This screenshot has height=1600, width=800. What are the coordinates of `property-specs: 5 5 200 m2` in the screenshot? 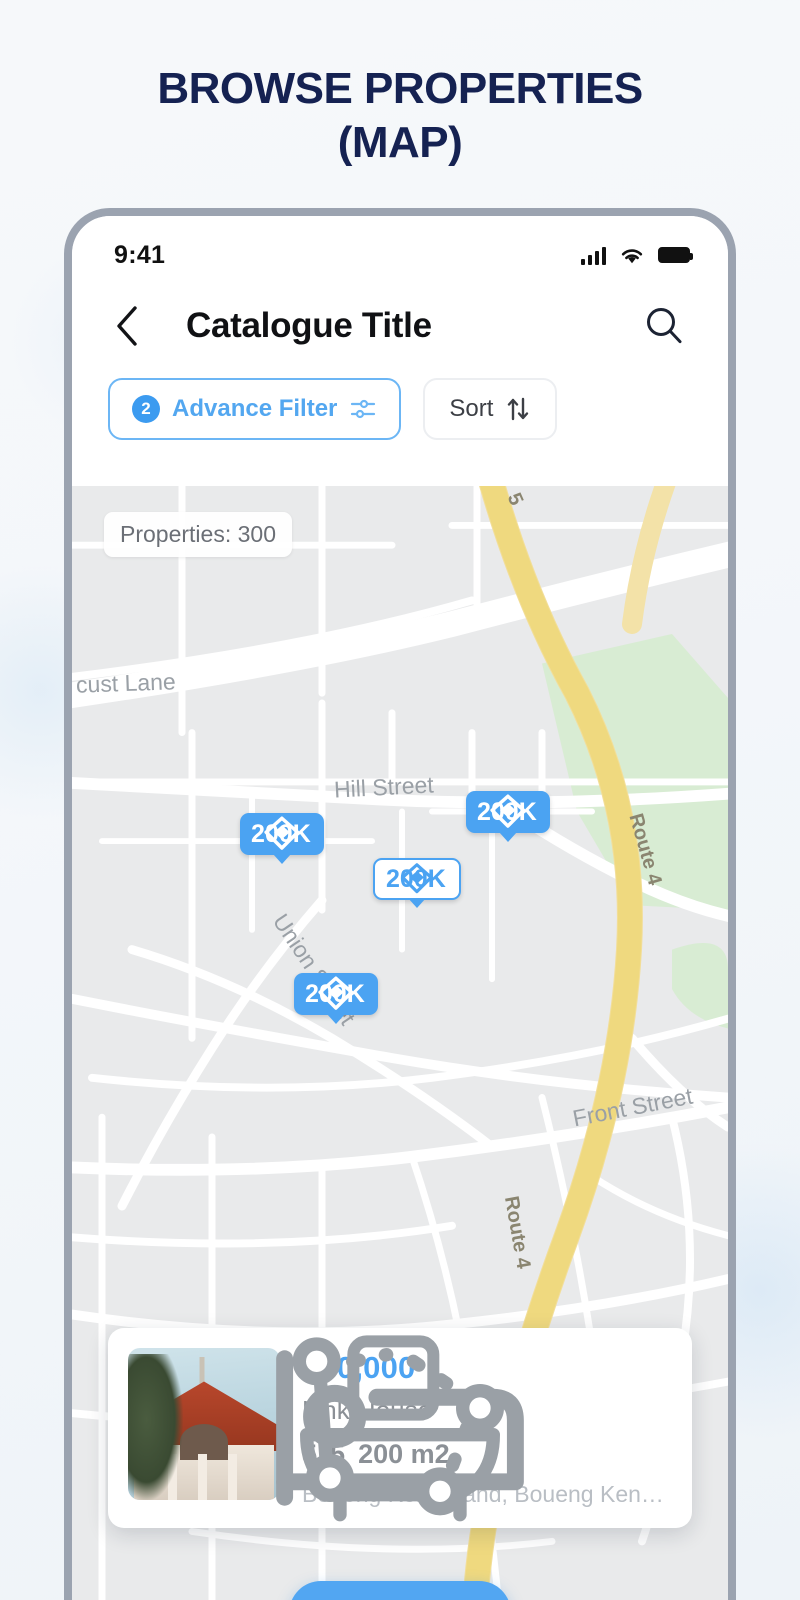 It's located at (474, 1428).